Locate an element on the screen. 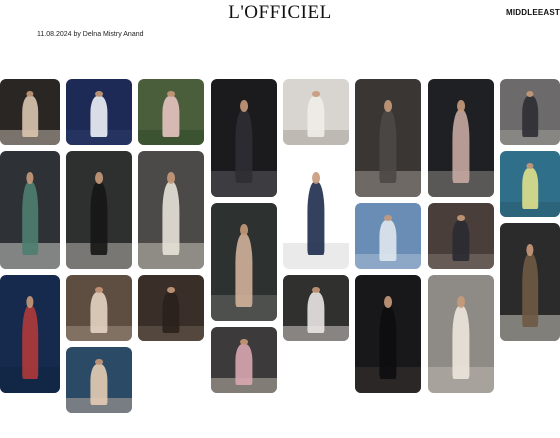  article-byline: 11.08.2024 by Delna Mistry Anand is located at coordinates (90, 34).